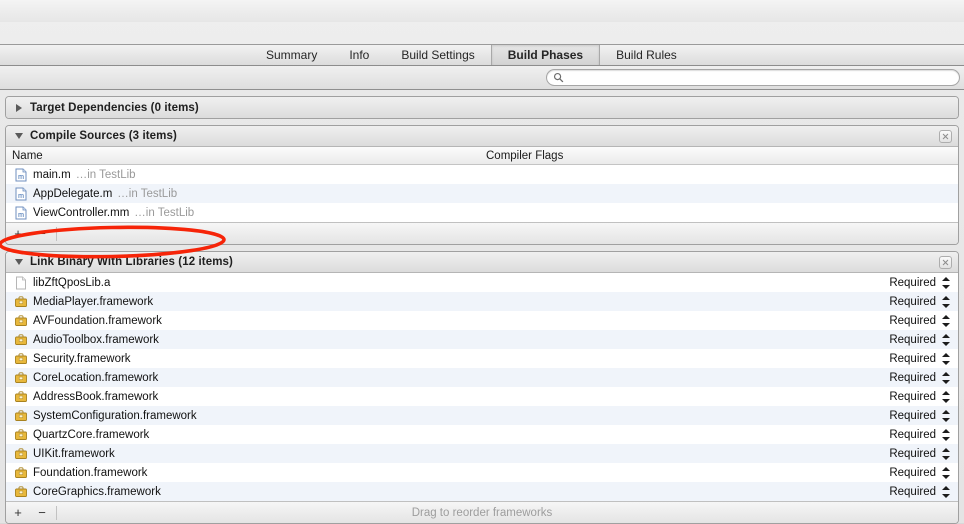 Image resolution: width=964 pixels, height=524 pixels. What do you see at coordinates (646, 55) in the screenshot?
I see `tab-build-rules: Build Rules` at bounding box center [646, 55].